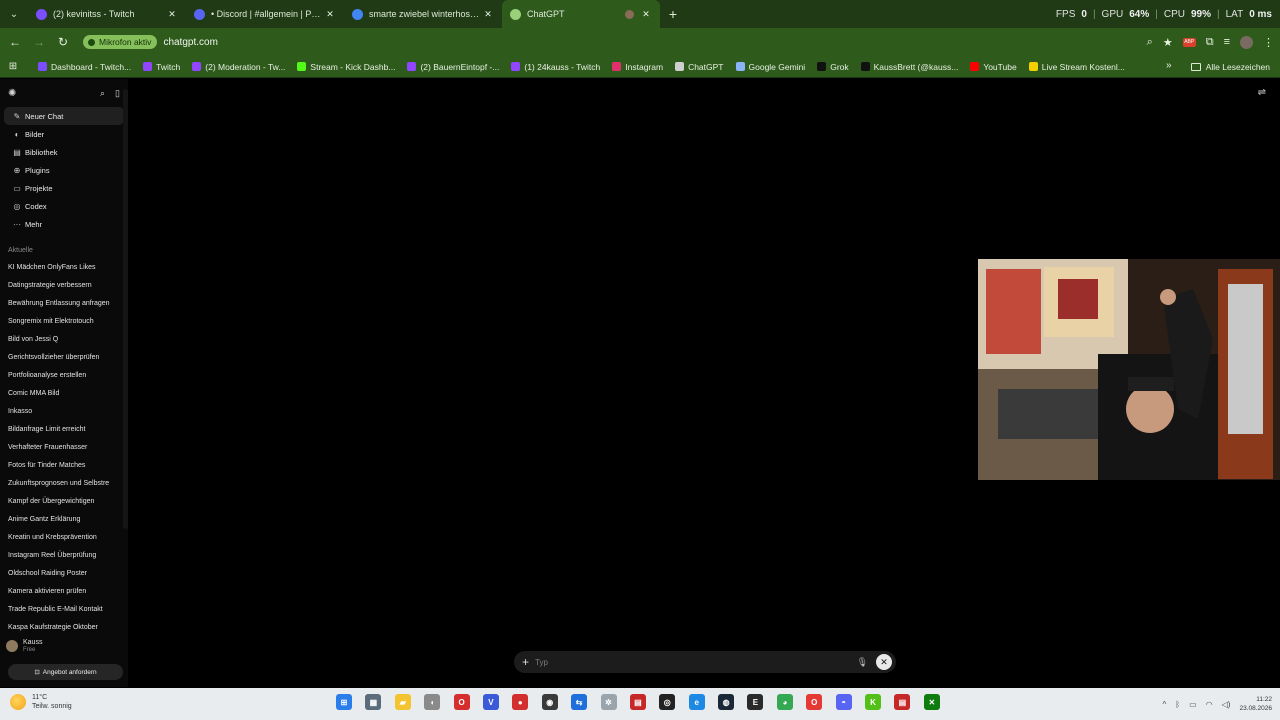 This screenshot has width=1280, height=720. Describe the element at coordinates (1210, 42) in the screenshot. I see `extensions-puzzle-icon: ⧉` at that location.